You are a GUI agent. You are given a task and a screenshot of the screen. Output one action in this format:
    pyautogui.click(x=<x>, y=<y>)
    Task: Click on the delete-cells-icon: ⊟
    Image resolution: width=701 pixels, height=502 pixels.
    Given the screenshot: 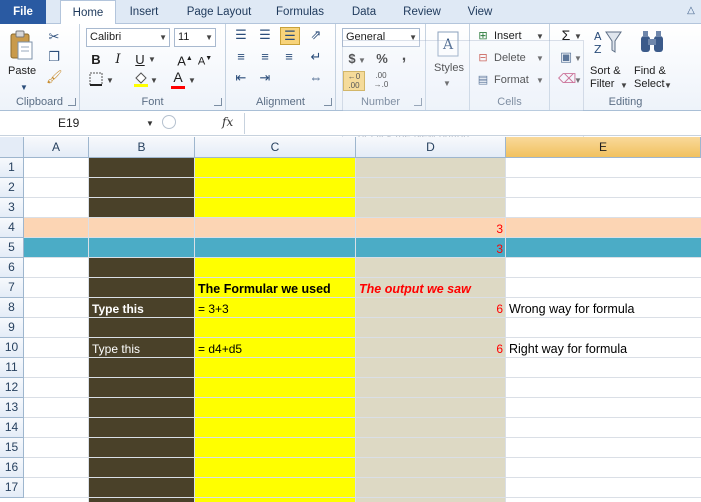 What is the action you would take?
    pyautogui.click(x=483, y=58)
    